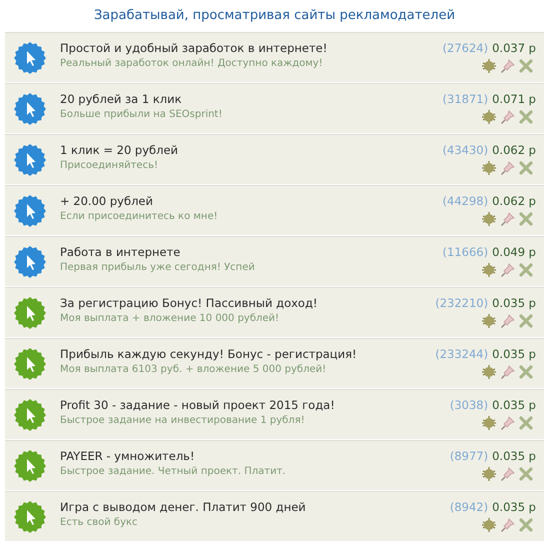 Image resolution: width=551 pixels, height=544 pixels. I want to click on view-count: (233244), so click(461, 354).